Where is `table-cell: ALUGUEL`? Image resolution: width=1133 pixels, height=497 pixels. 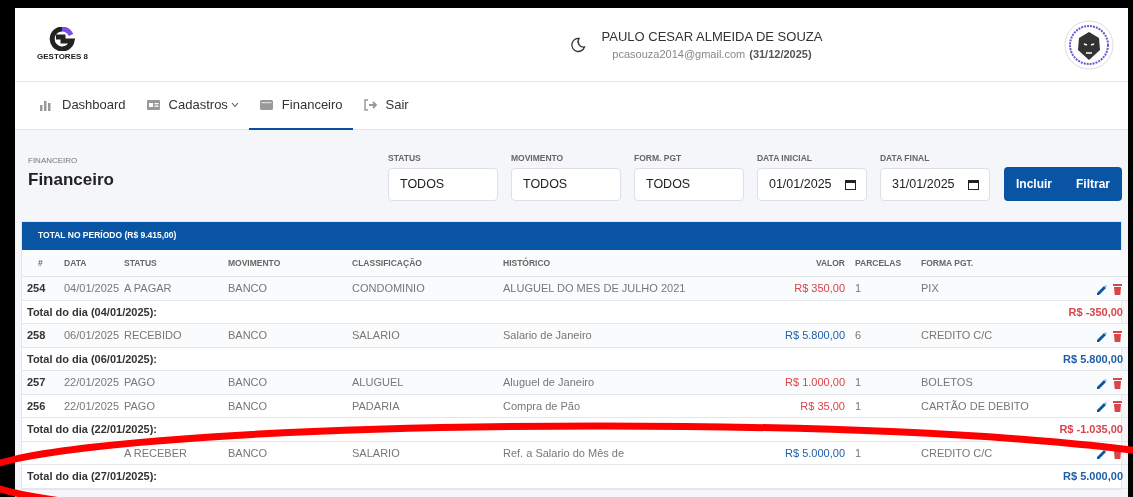
table-cell: ALUGUEL is located at coordinates (422, 382).